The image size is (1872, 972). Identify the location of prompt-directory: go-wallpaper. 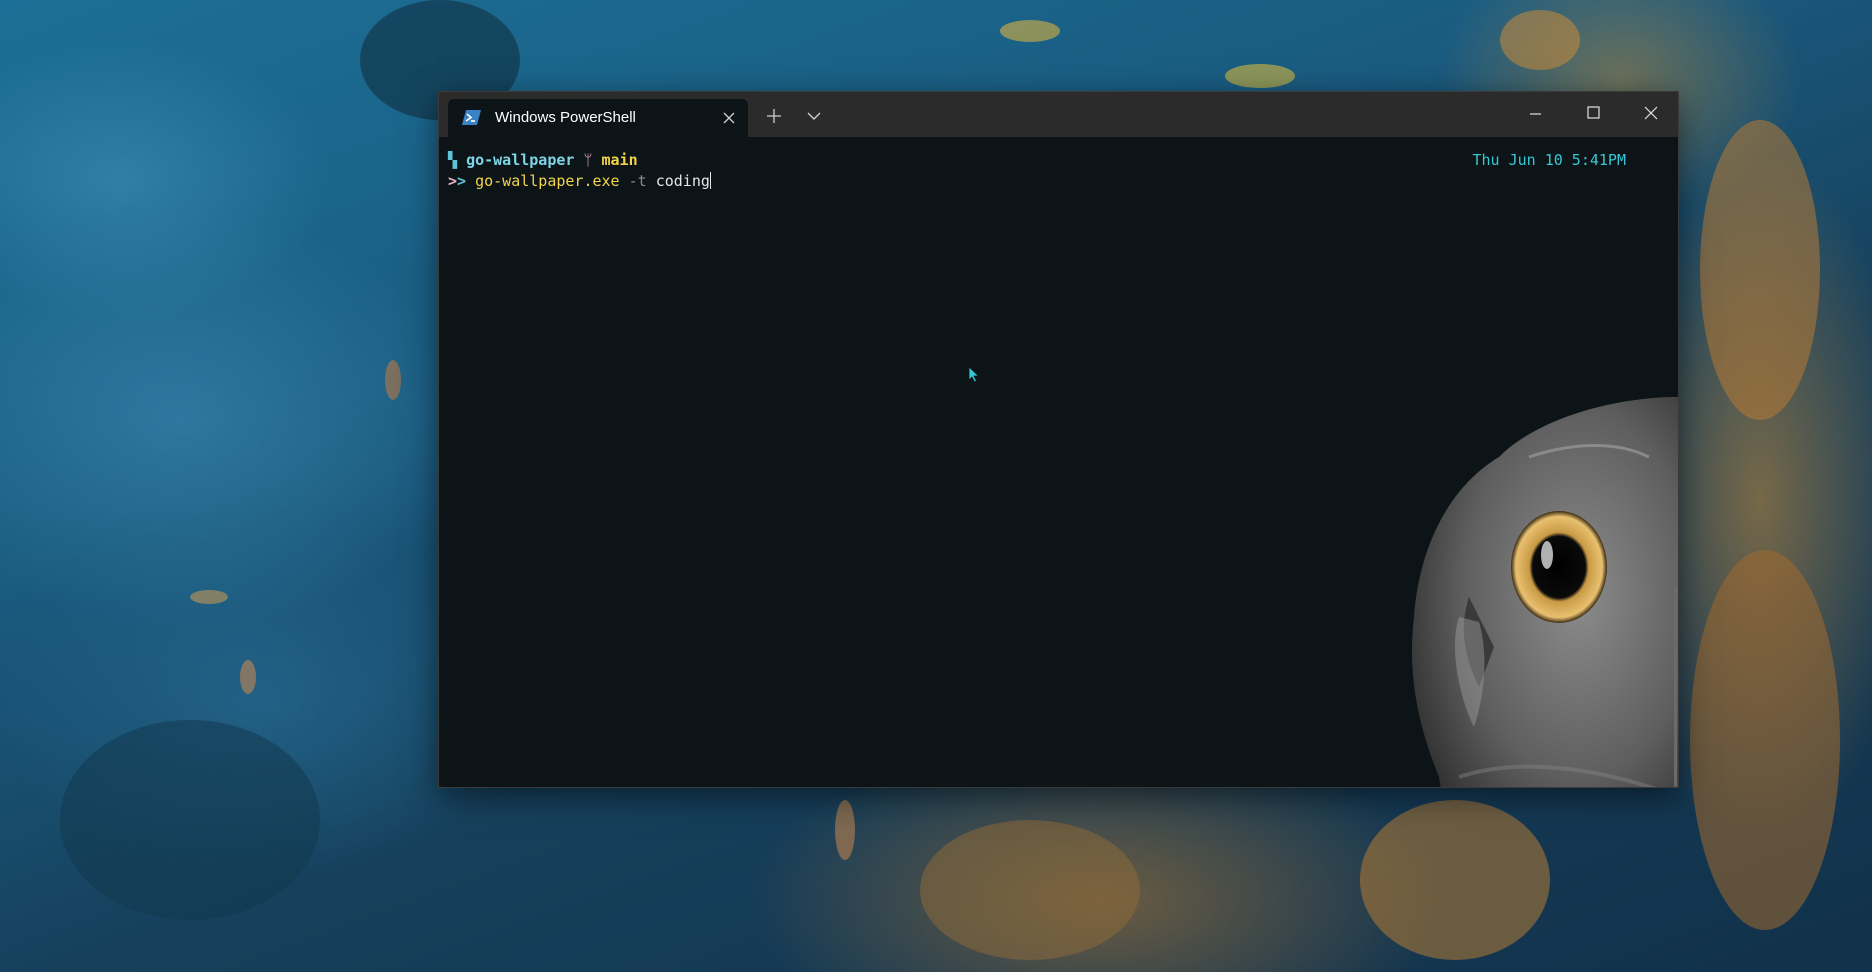
(520, 160).